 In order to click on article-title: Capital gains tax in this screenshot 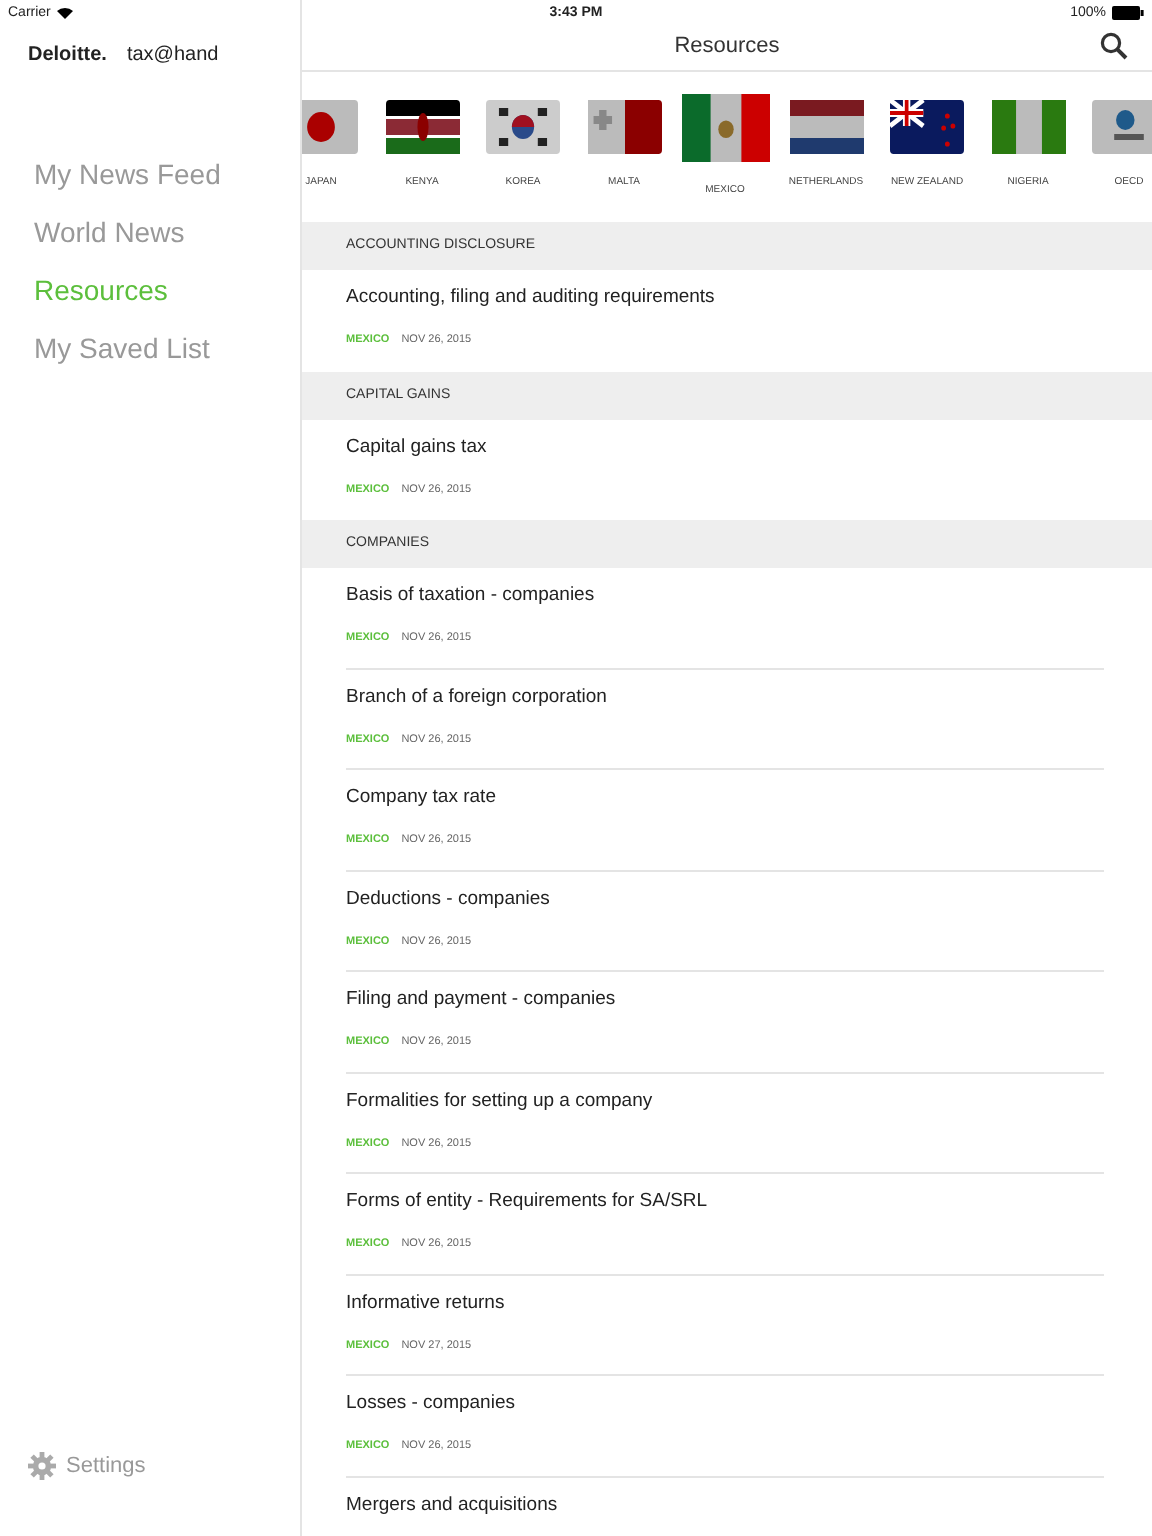, I will do `click(725, 446)`.